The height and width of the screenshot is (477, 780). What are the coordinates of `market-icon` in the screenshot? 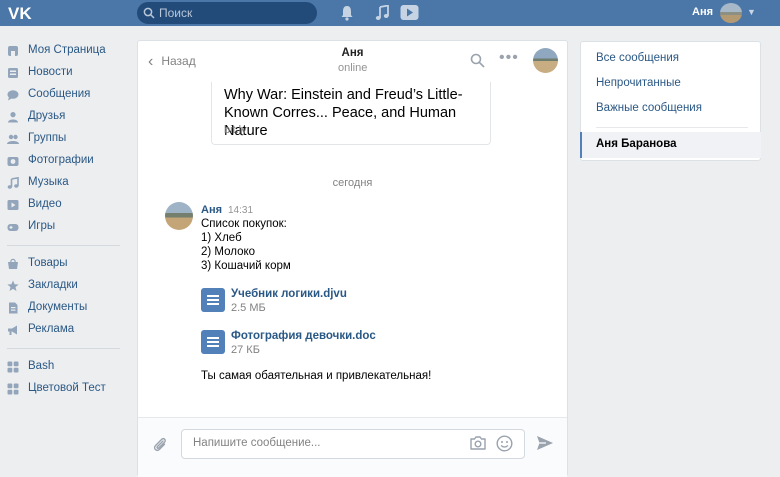 It's located at (13, 263).